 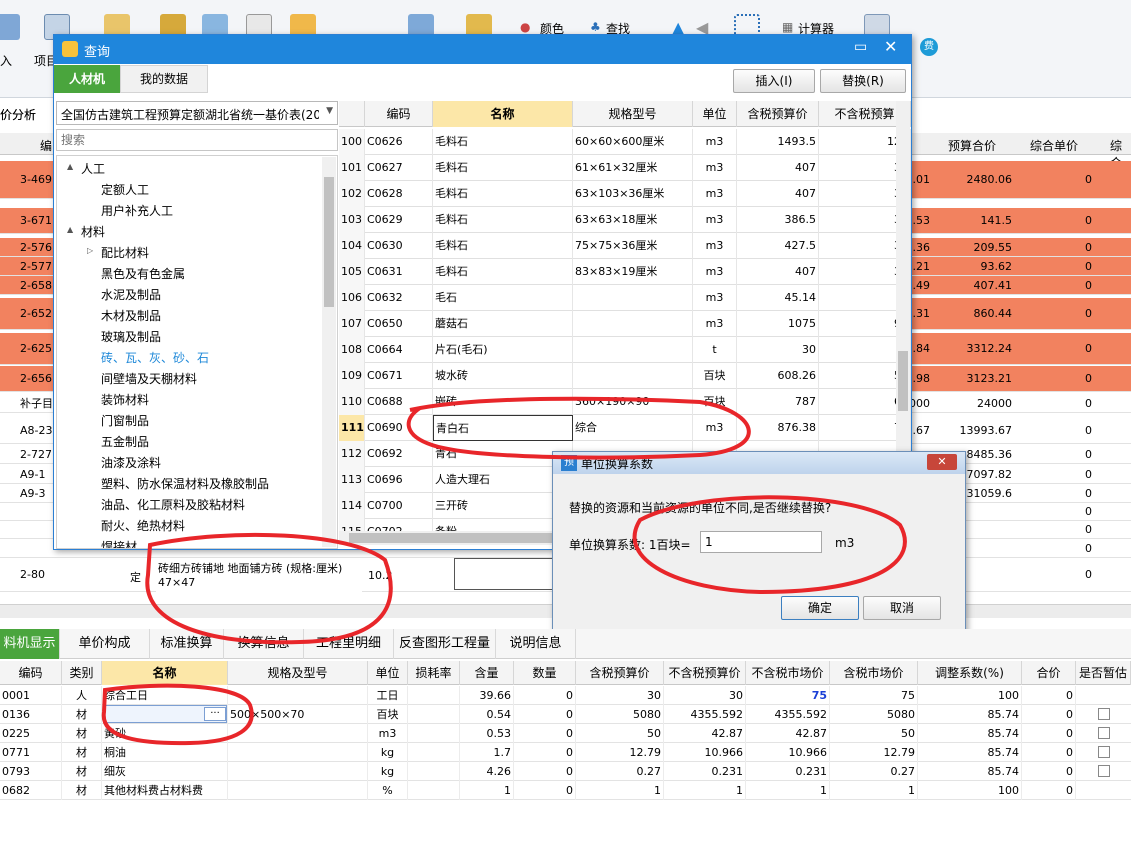 What do you see at coordinates (545, 771) in the screenshot?
I see `bottom-cell-num: 0` at bounding box center [545, 771].